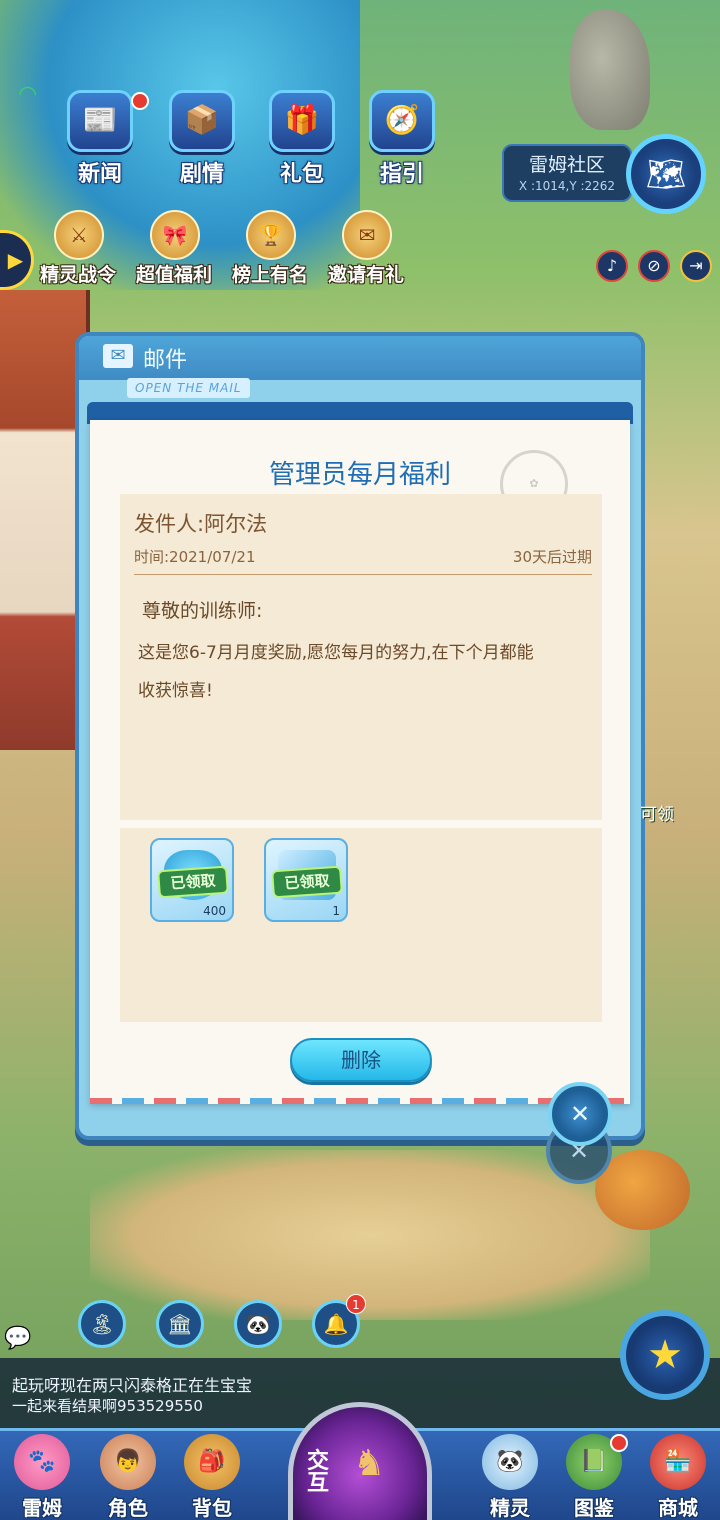  What do you see at coordinates (201, 174) in the screenshot?
I see `story-label: 剧情` at bounding box center [201, 174].